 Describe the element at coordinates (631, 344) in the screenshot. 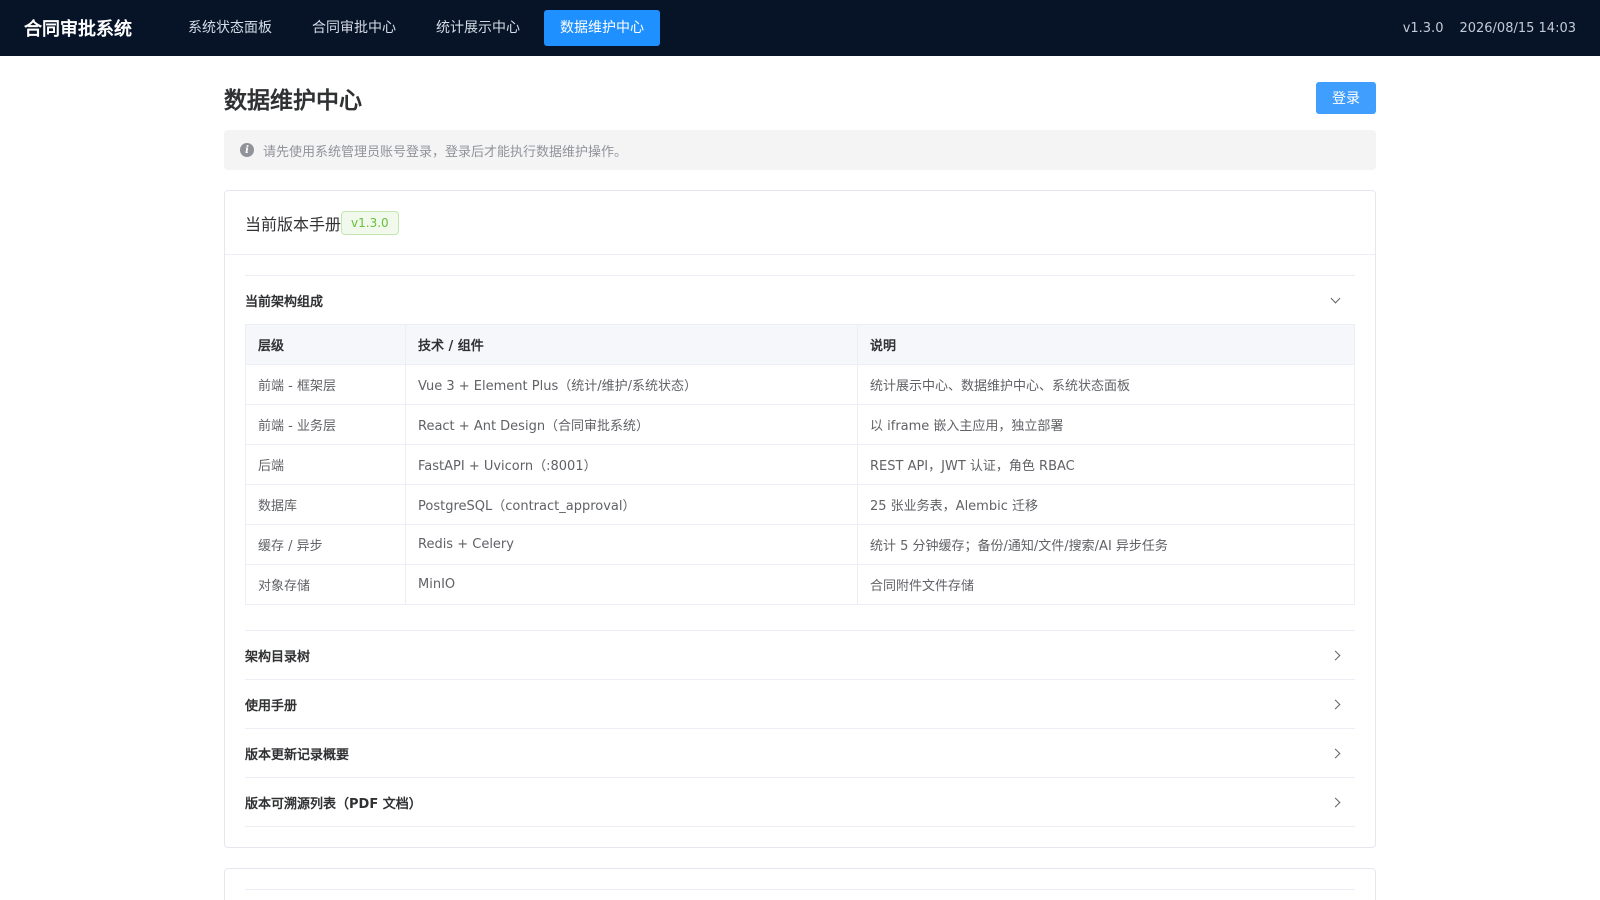

I see `column-header-tech: 技术 / 组件` at that location.